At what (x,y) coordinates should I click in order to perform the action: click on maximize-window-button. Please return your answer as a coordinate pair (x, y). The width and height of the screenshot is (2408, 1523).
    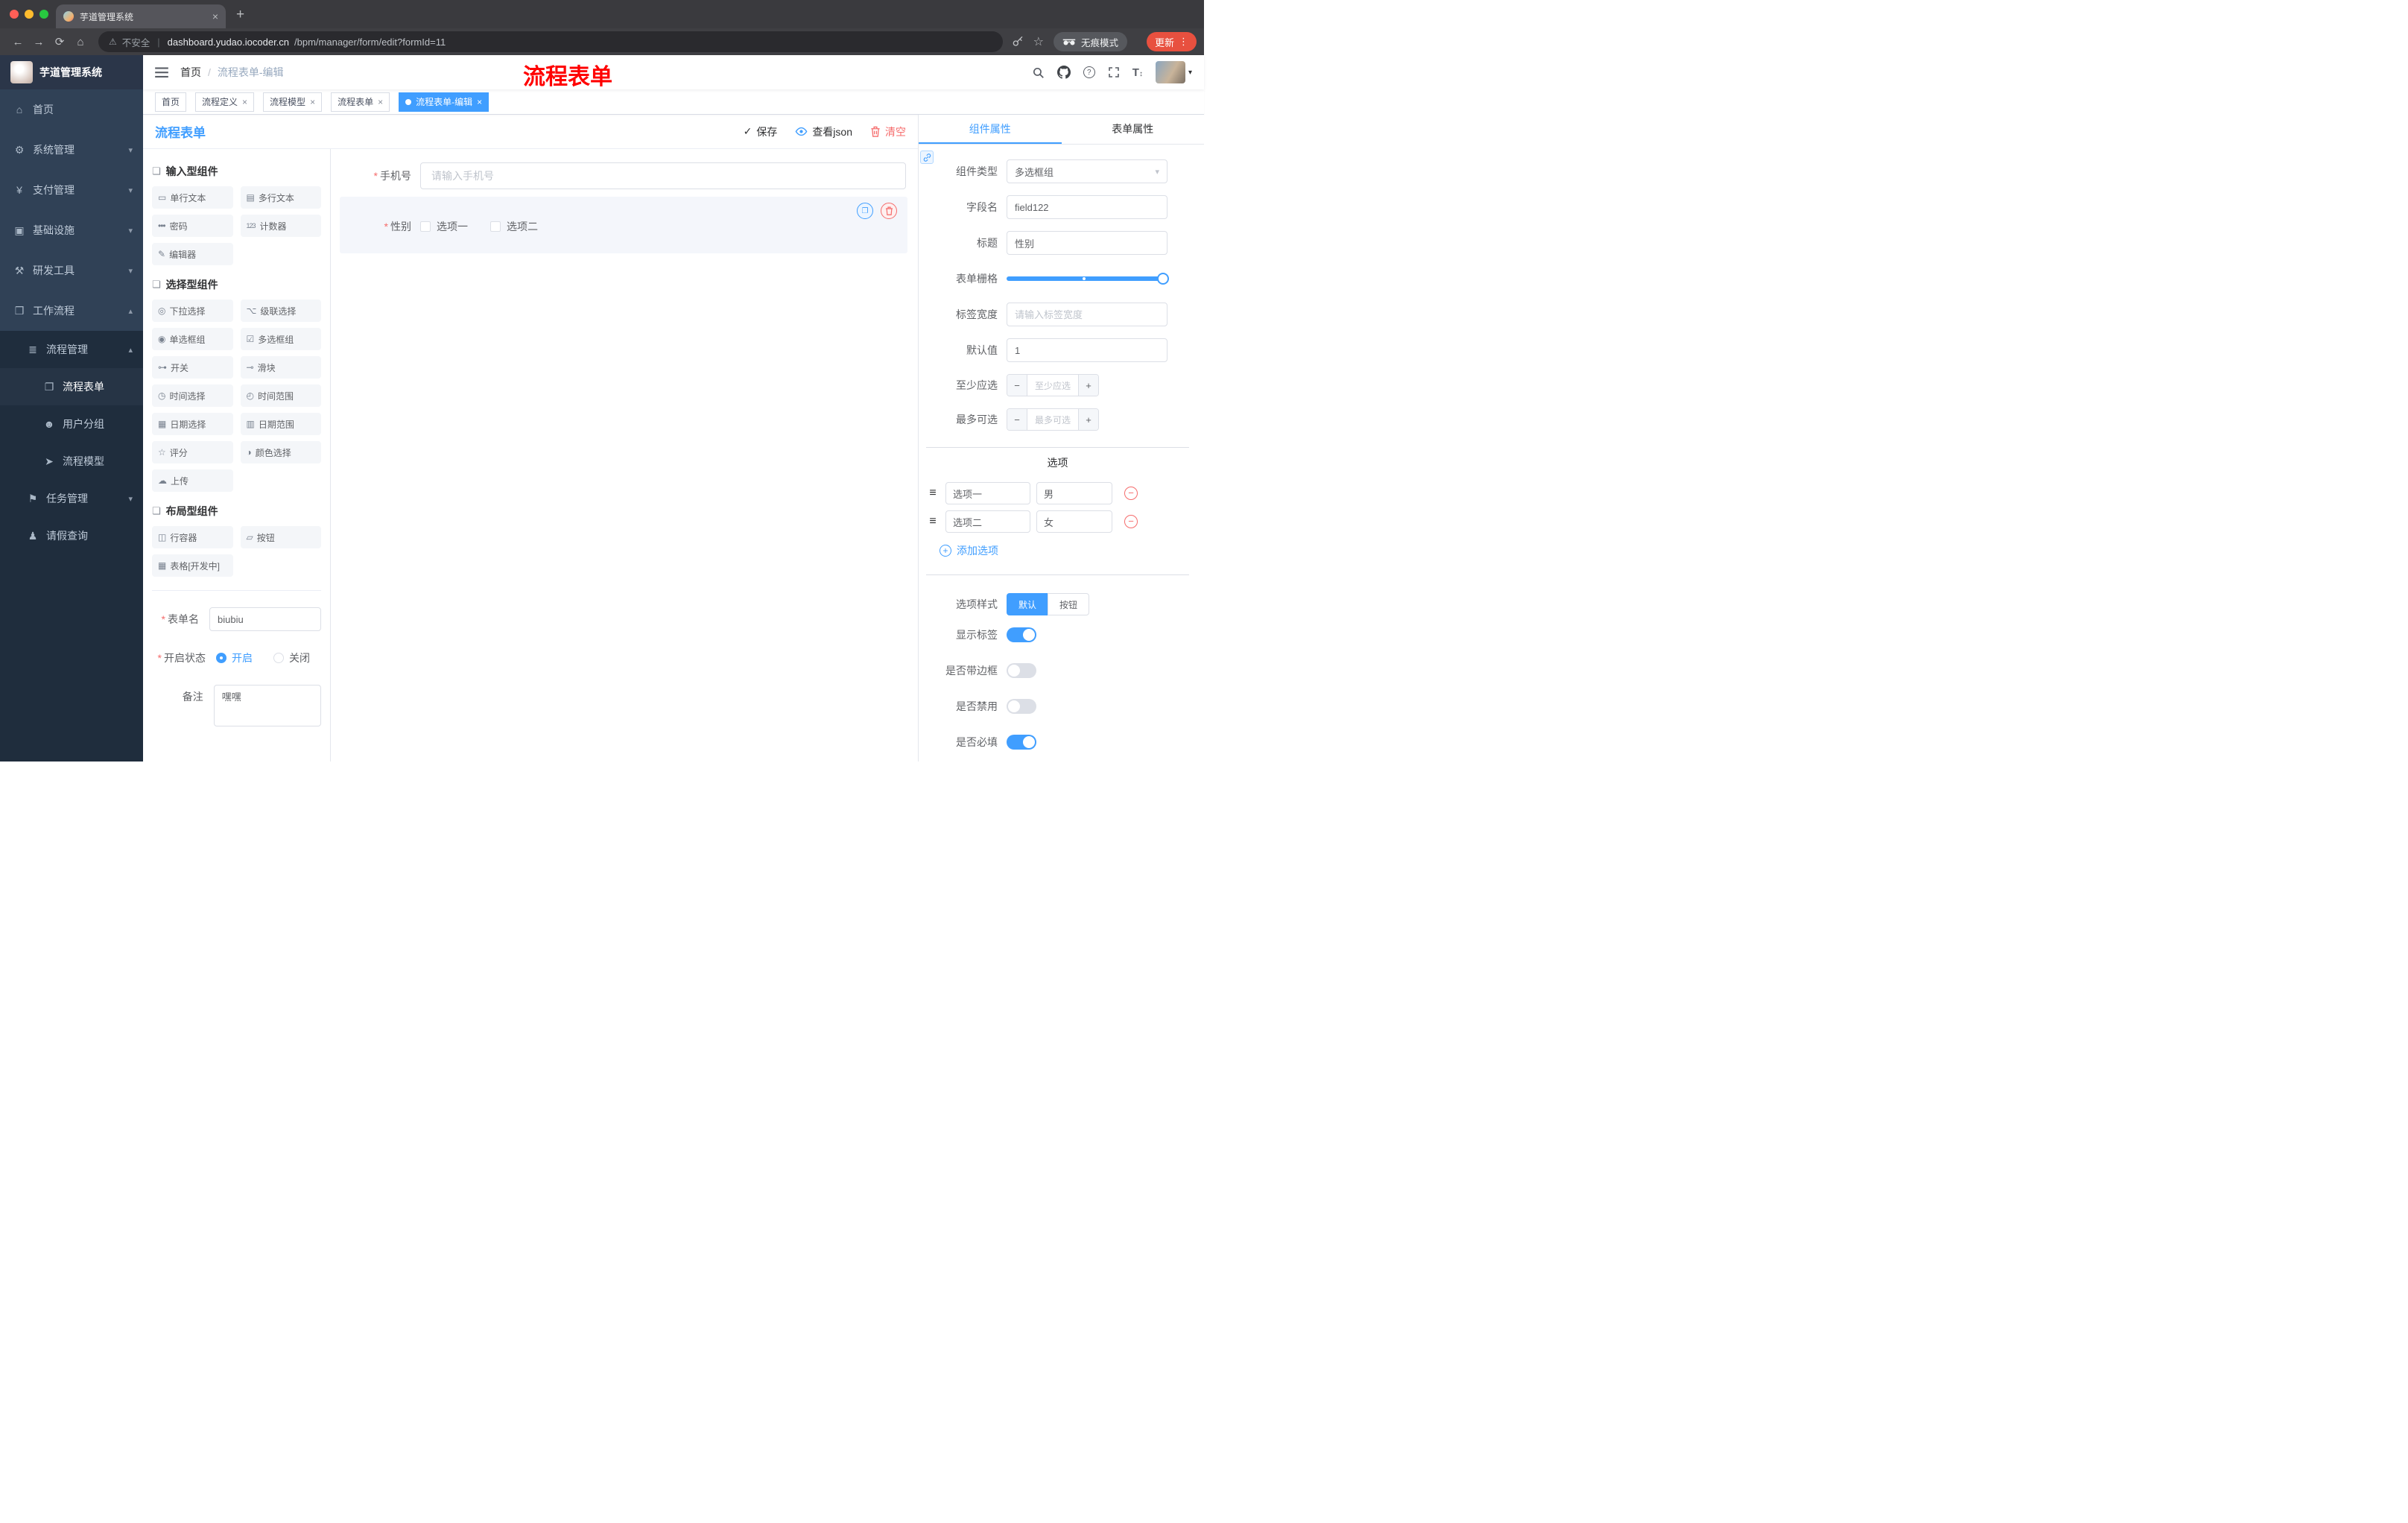
    Looking at the image, I should click on (43, 15).